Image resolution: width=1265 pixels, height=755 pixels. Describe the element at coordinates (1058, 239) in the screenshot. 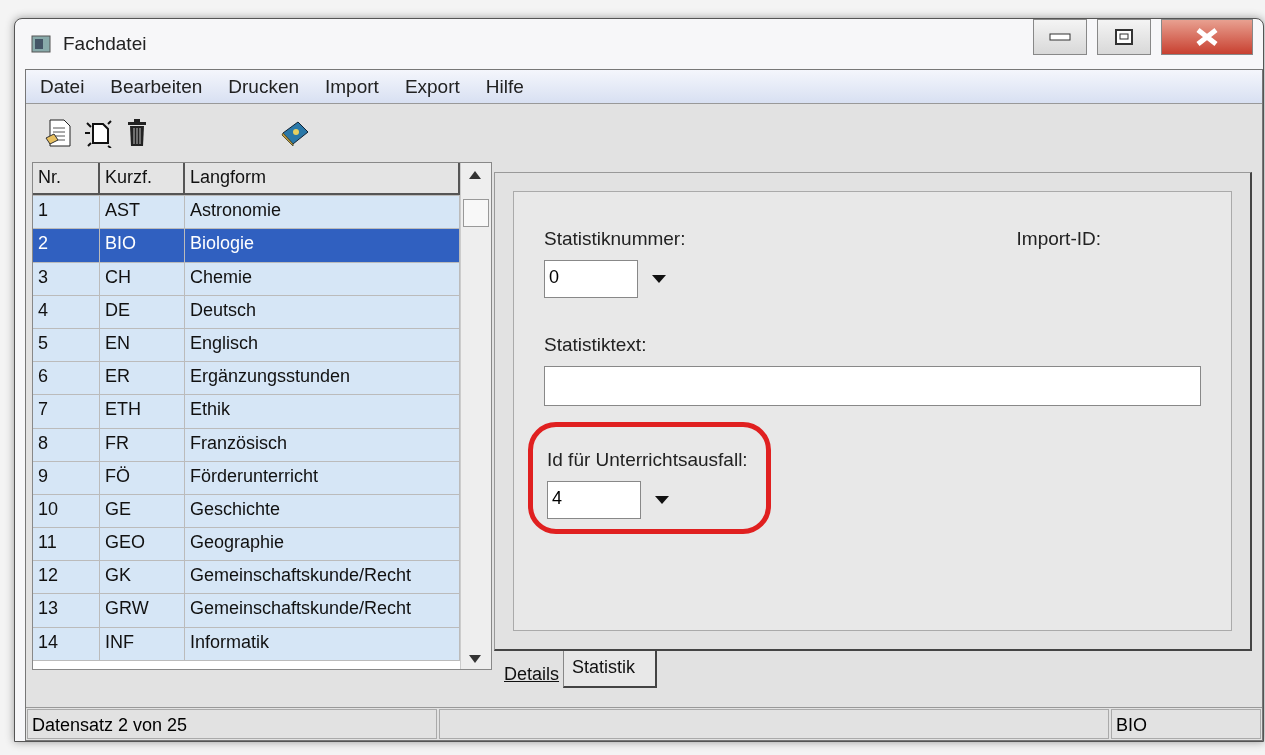

I see `field-label: Import-ID:` at that location.